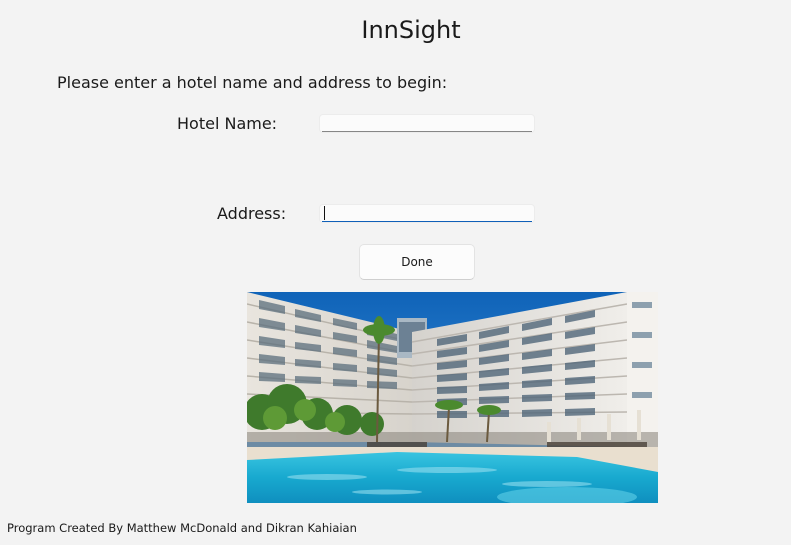  What do you see at coordinates (417, 262) in the screenshot?
I see `done-button: Done` at bounding box center [417, 262].